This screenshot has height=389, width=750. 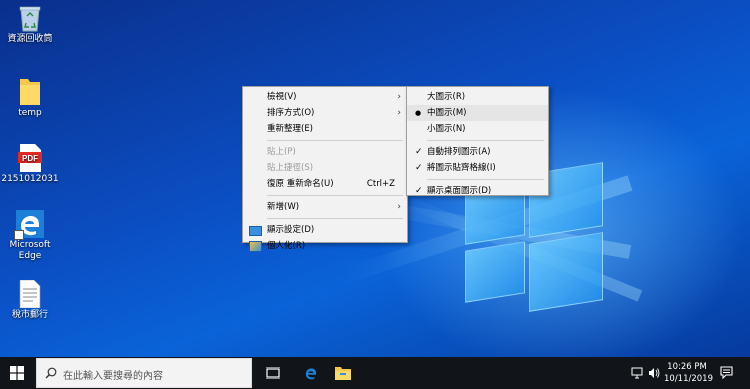 I want to click on desktop-icon-recycle-bin: 資源回收筒, so click(x=30, y=24).